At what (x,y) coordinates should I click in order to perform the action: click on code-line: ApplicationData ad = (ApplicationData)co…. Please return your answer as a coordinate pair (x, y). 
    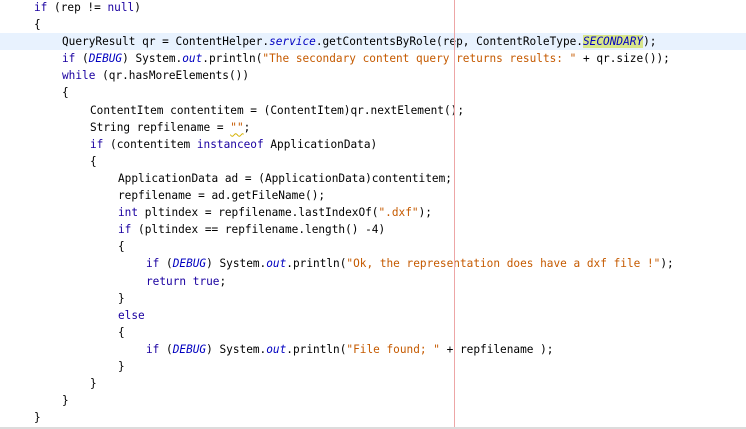
    Looking at the image, I should click on (373, 178).